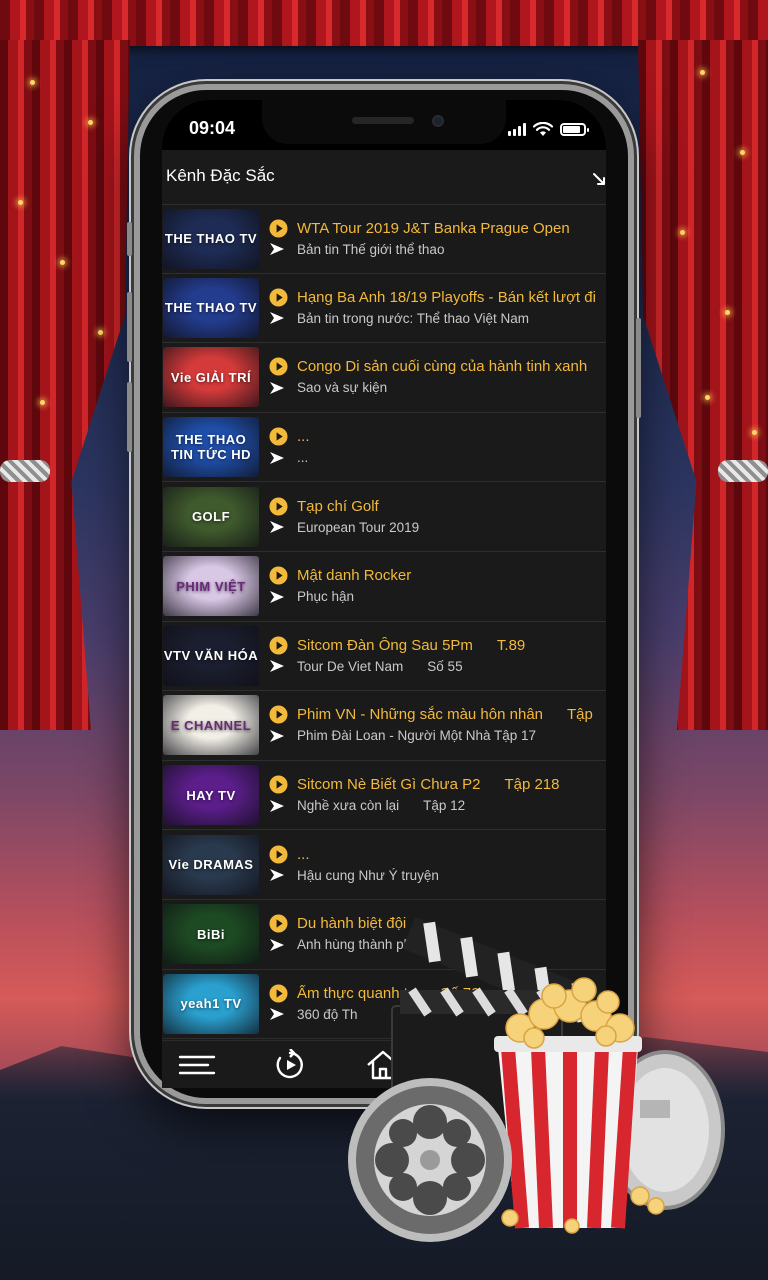 The image size is (768, 1280). Describe the element at coordinates (437, 527) in the screenshot. I see `up-next-line: European Tour 2019` at that location.